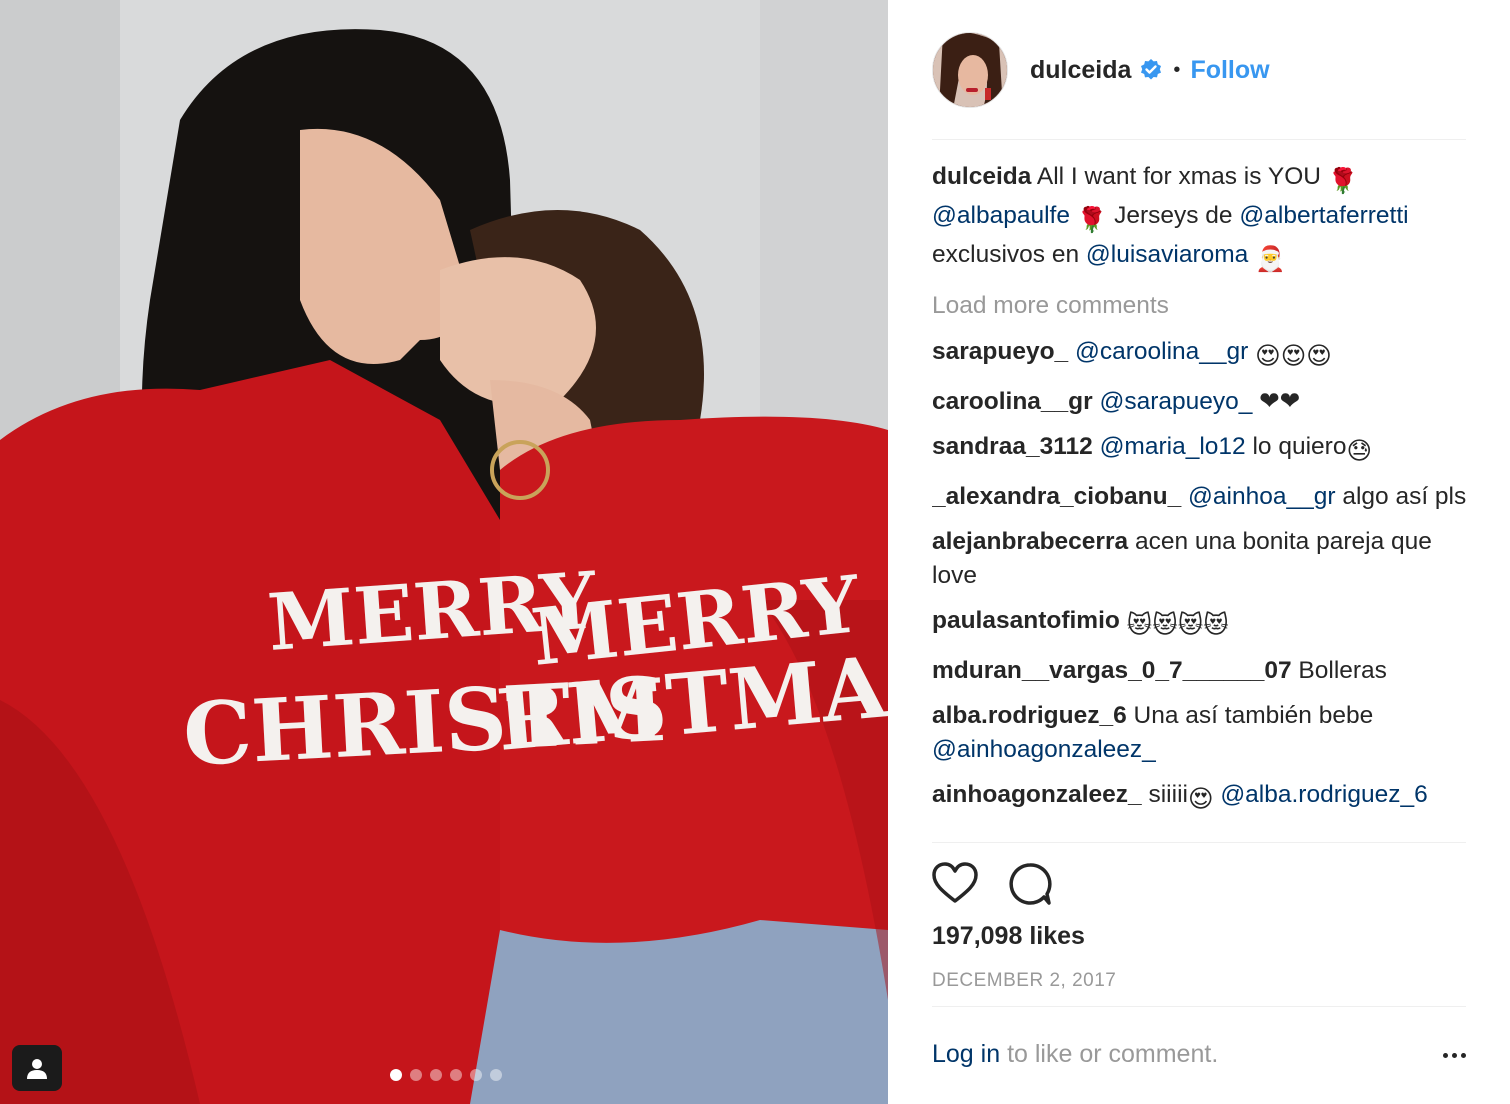 The width and height of the screenshot is (1510, 1104). I want to click on comment-emoji: 😍, so click(1200, 799).